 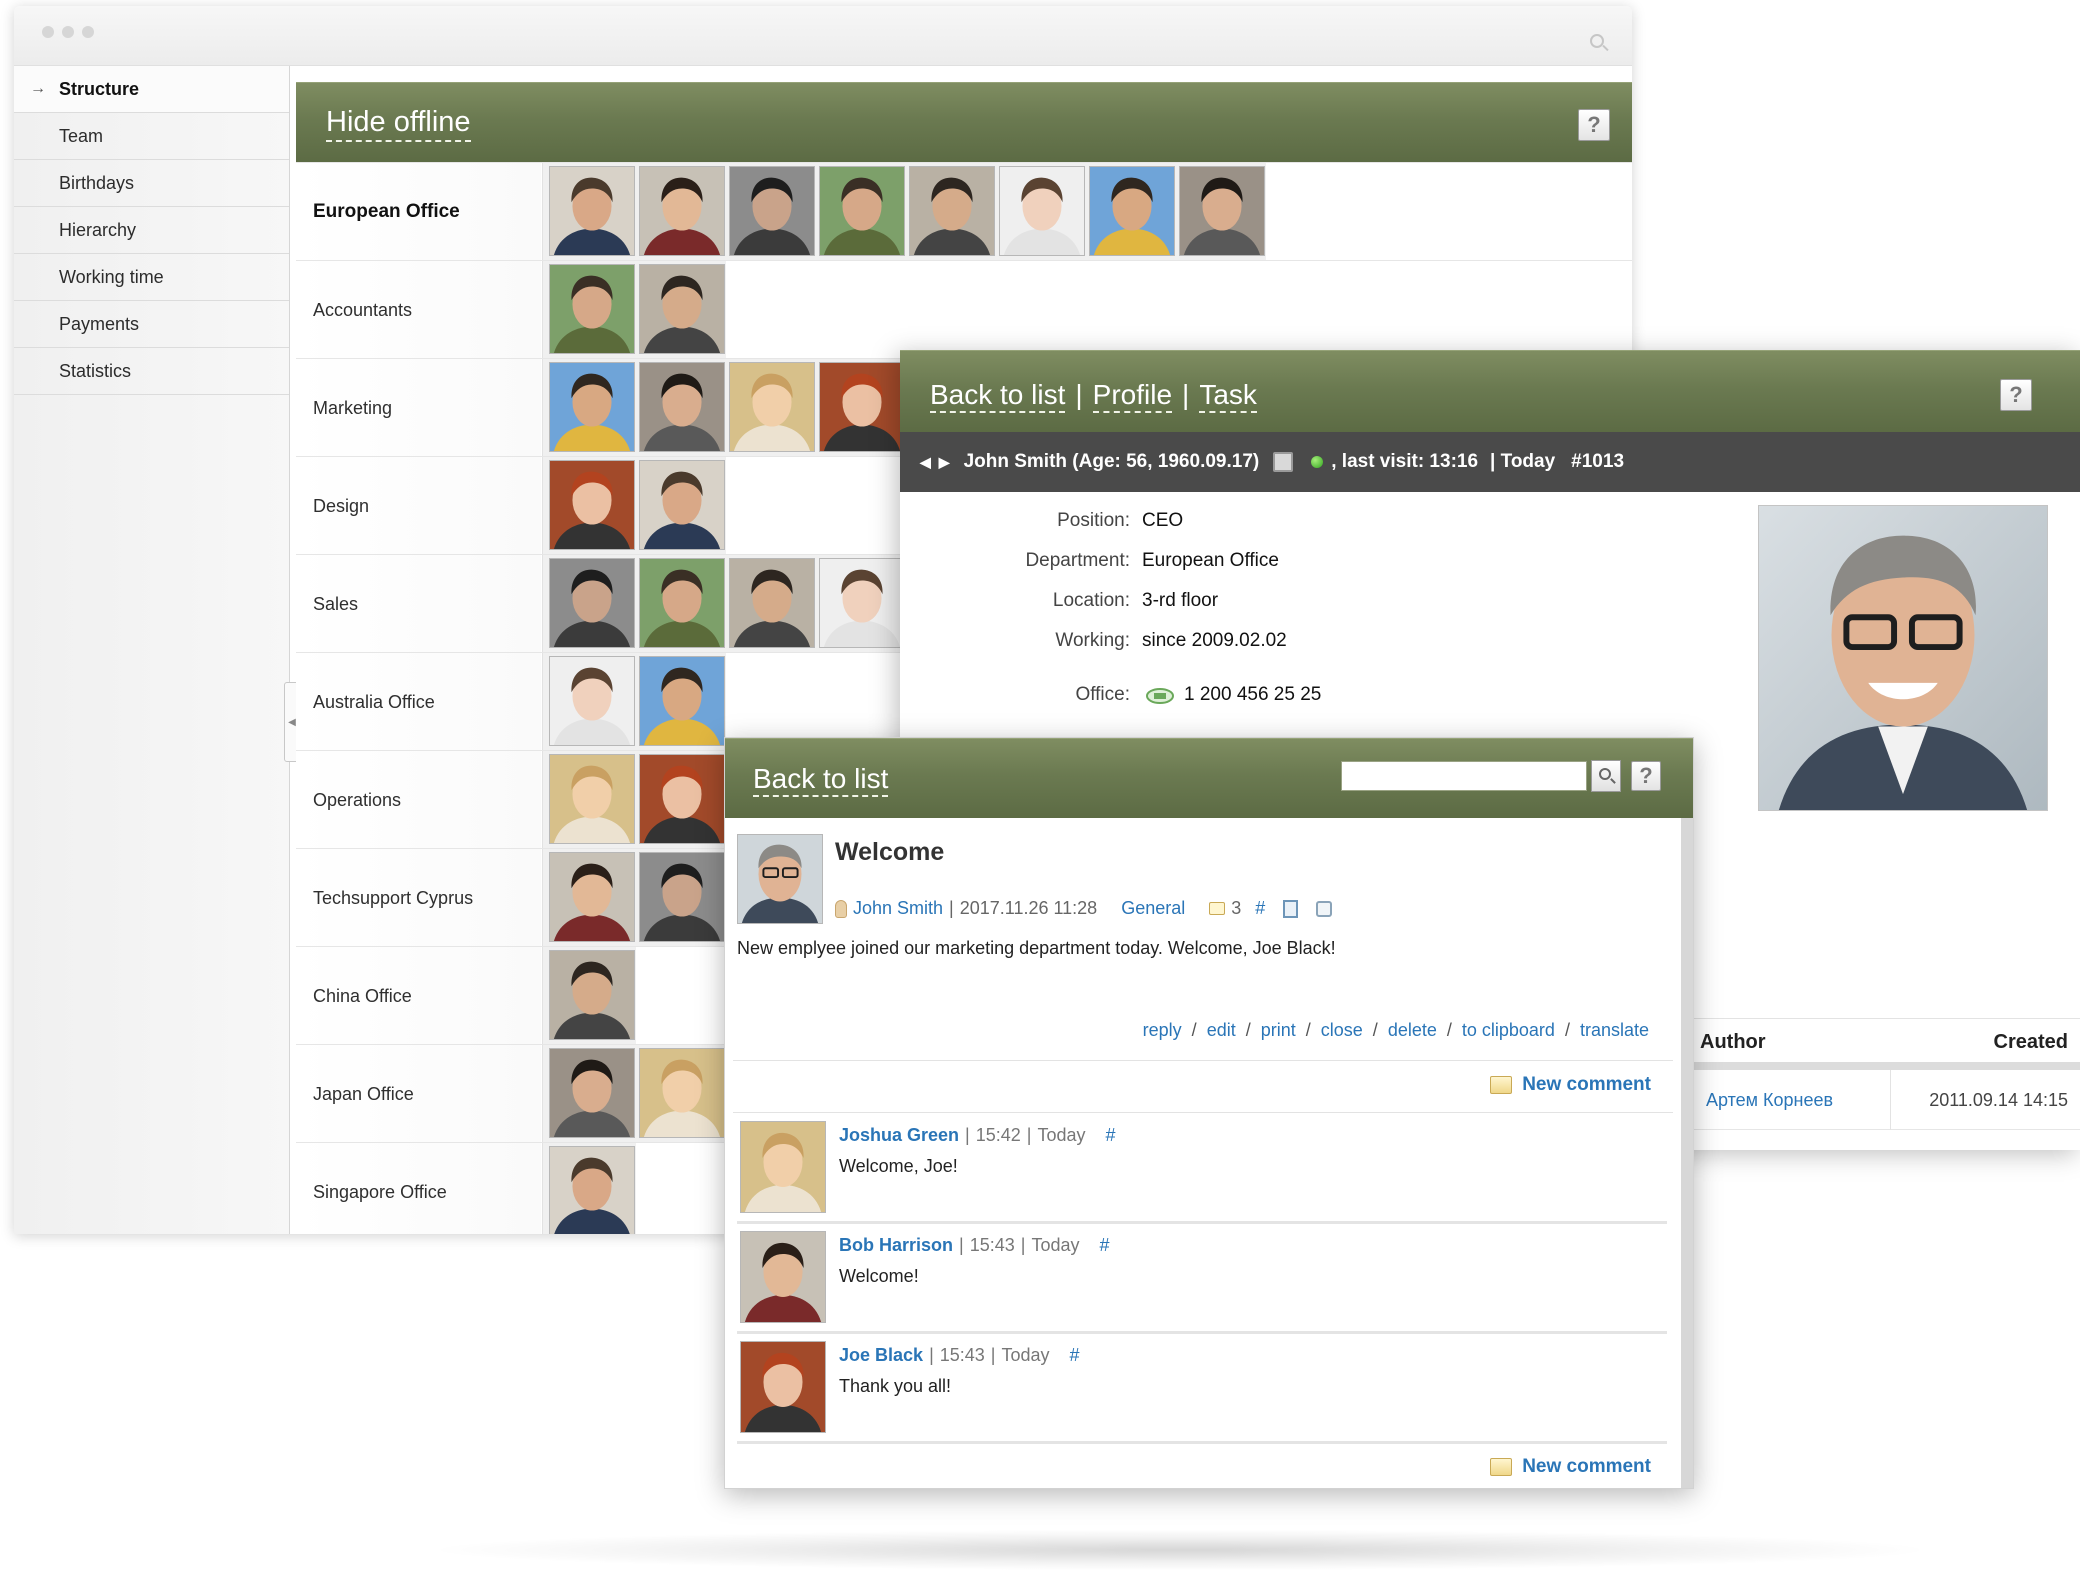 I want to click on post-category-link: General, so click(x=1153, y=908).